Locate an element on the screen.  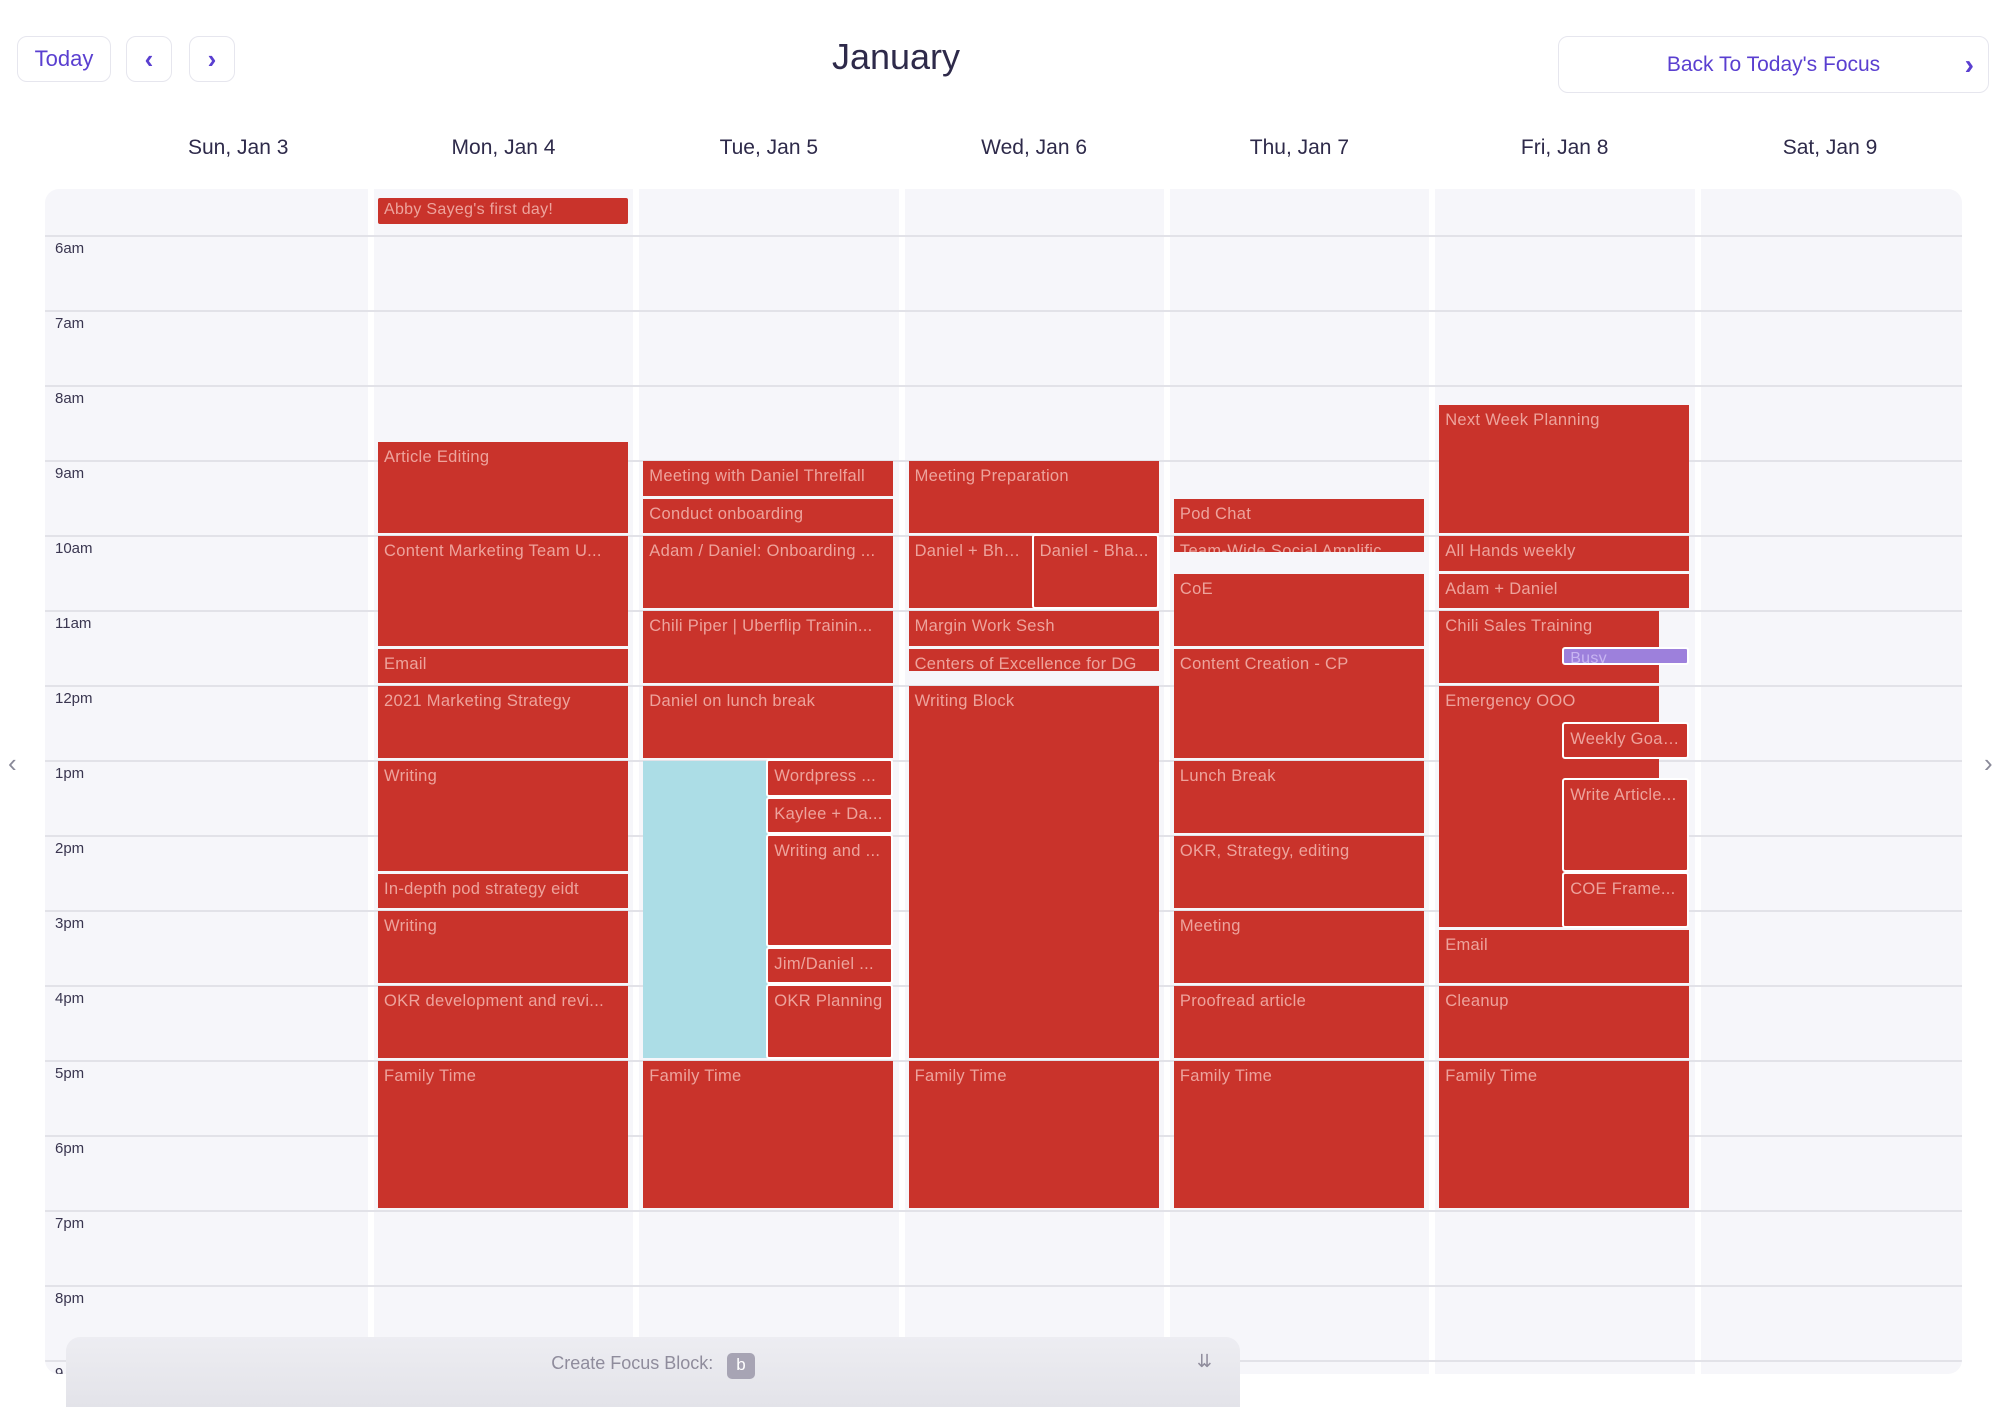
calendar-event: In-depth pod strategy eidt is located at coordinates (503, 890).